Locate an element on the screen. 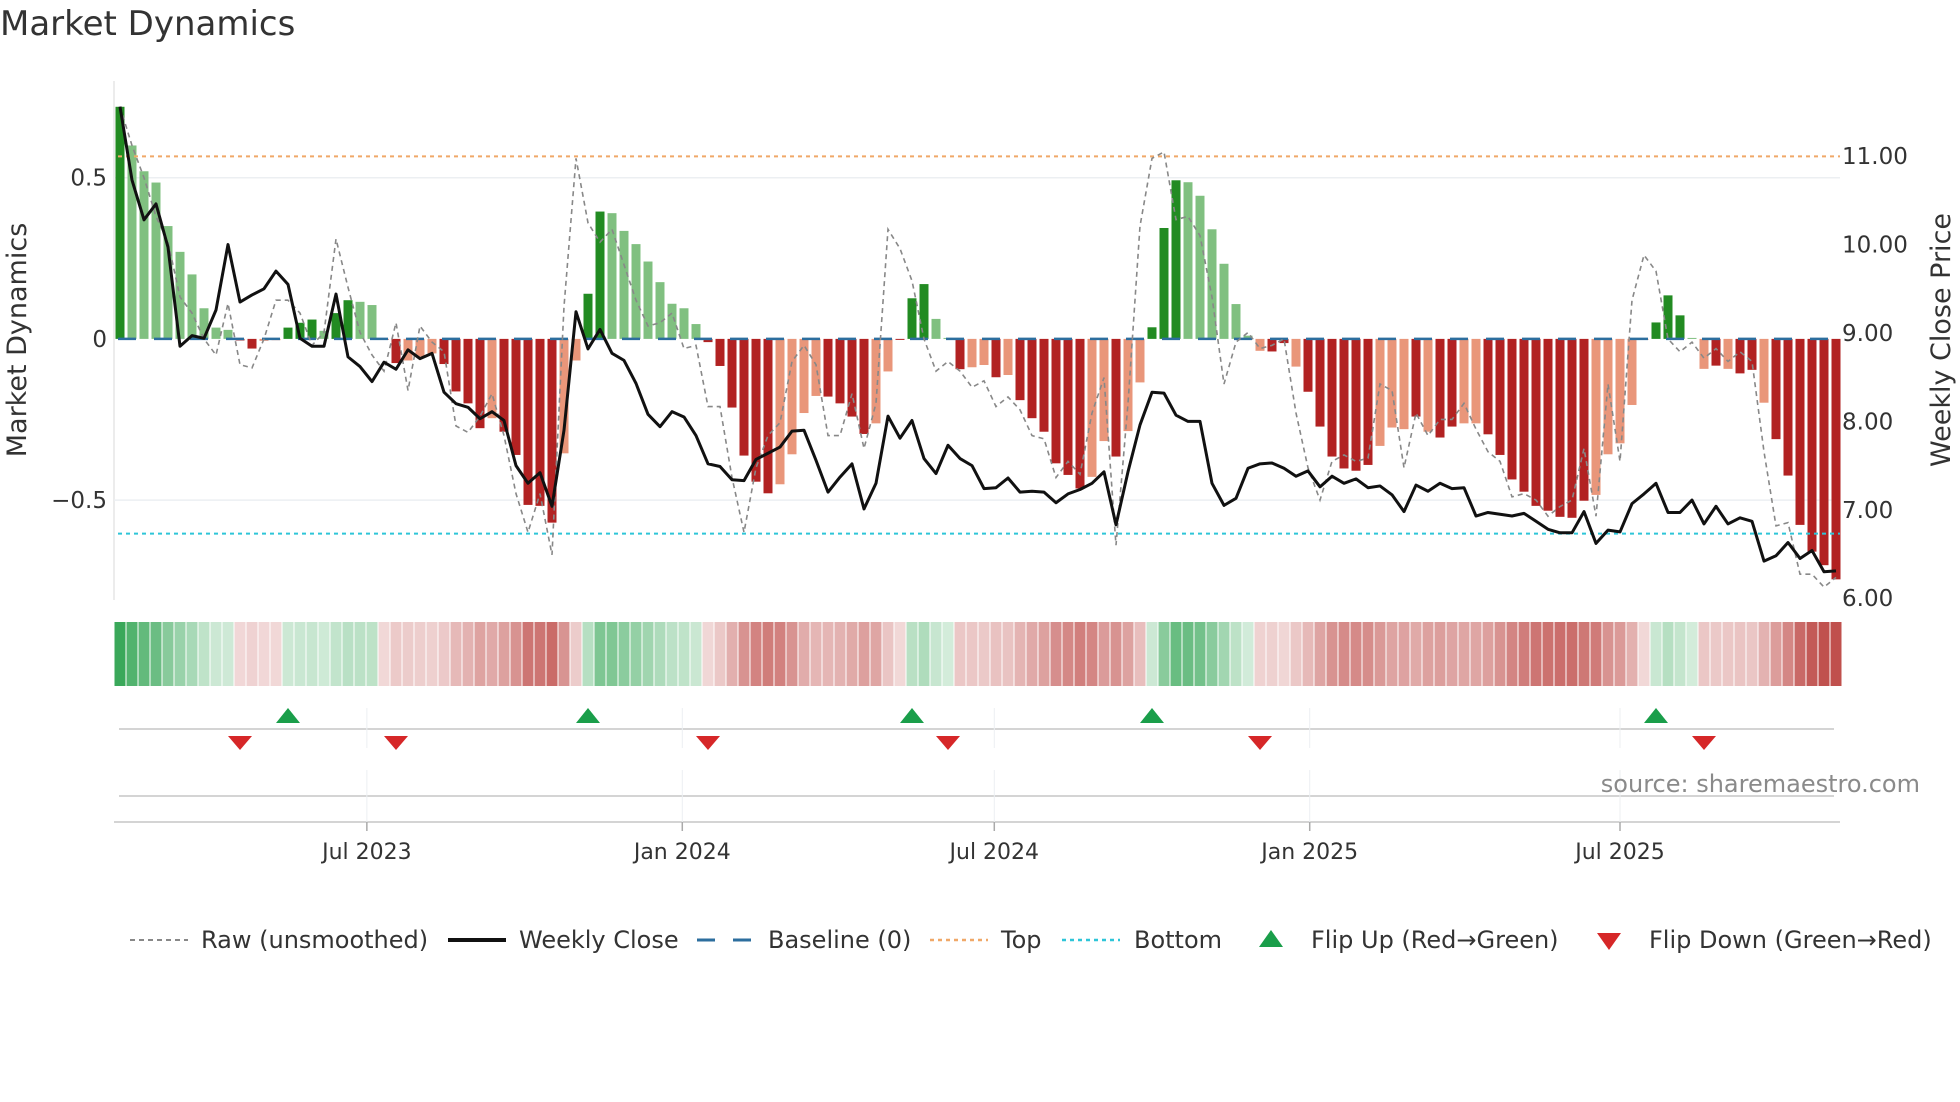 The width and height of the screenshot is (1960, 1102). source-attribution: source: sharemaestro.com is located at coordinates (1760, 784).